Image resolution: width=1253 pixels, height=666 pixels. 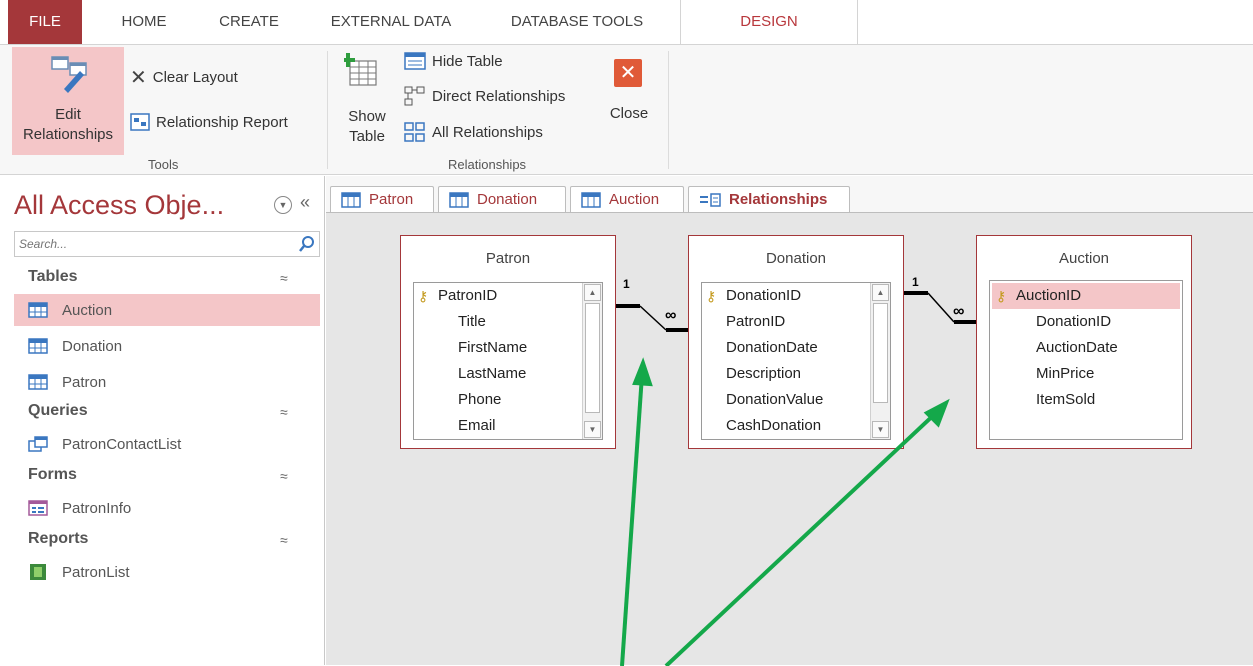 I want to click on edit-relationships-icon, so click(x=69, y=74).